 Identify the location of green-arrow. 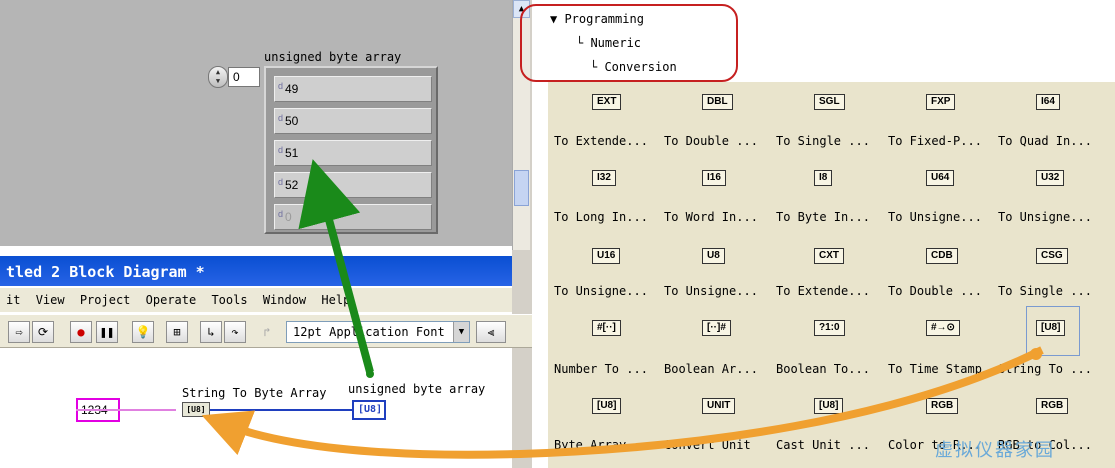
(336, 266).